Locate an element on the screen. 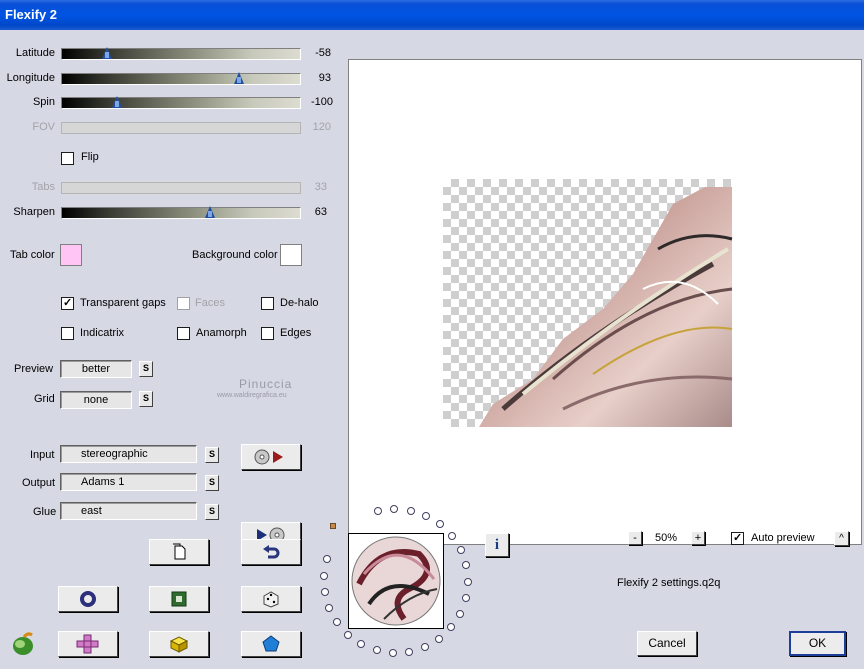  polyhedron-button is located at coordinates (271, 644).